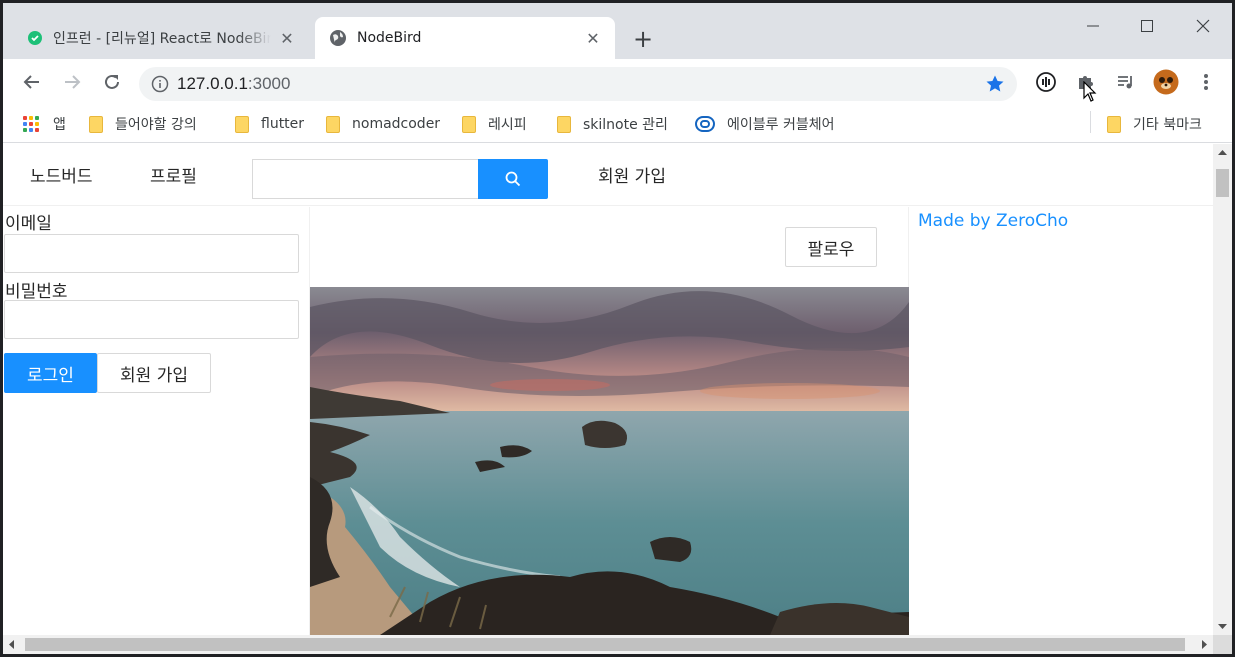 The image size is (1235, 657). What do you see at coordinates (396, 124) in the screenshot?
I see `bookmark-label: nomadcoder` at bounding box center [396, 124].